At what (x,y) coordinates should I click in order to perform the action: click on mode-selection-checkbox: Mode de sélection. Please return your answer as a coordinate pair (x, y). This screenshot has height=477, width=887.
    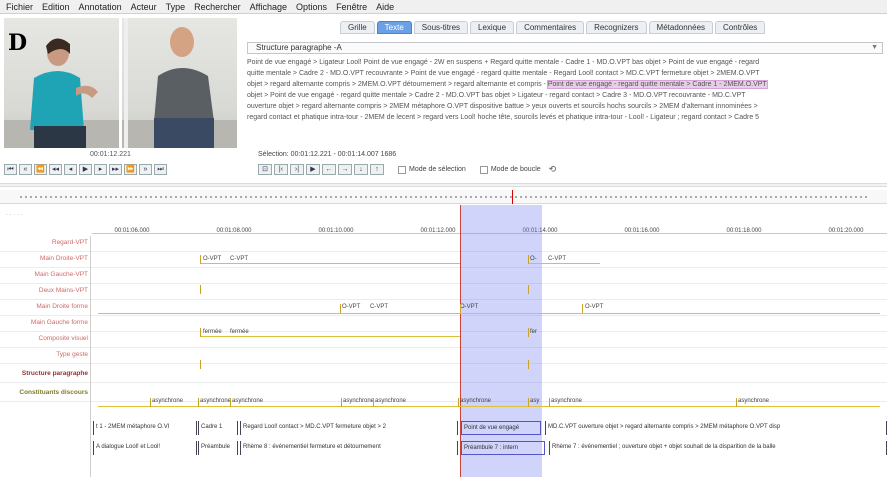
    Looking at the image, I should click on (432, 169).